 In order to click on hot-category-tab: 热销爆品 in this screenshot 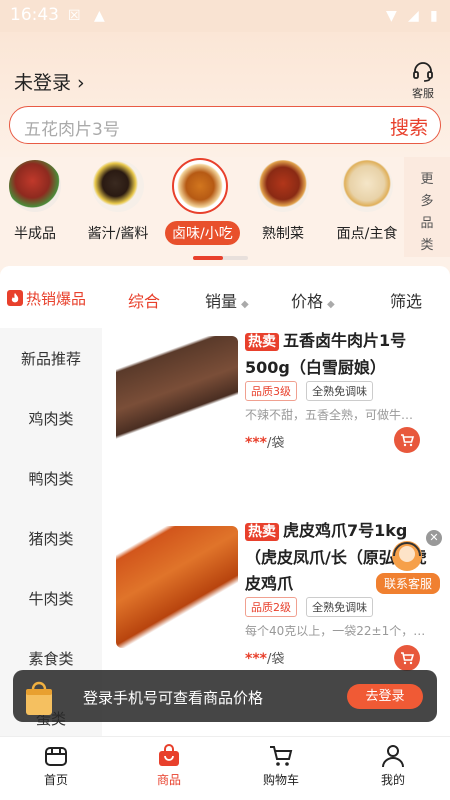, I will do `click(51, 297)`.